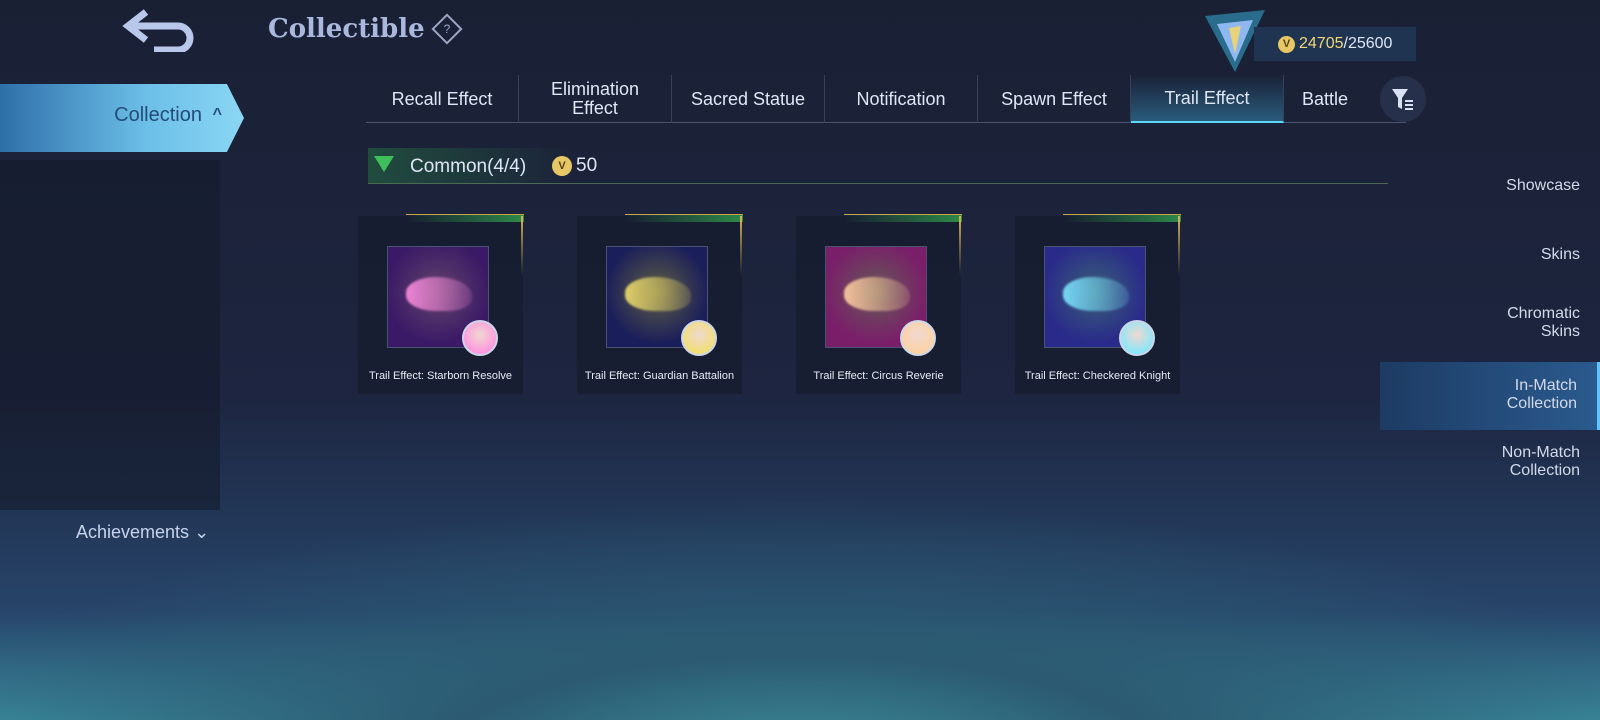  I want to click on sidebar-item-showcase: Showcase, so click(1490, 186).